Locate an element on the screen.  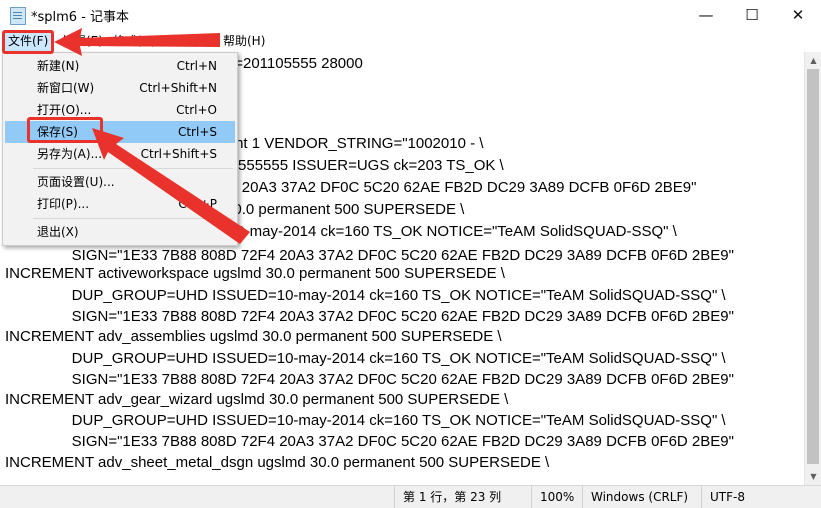
scroll-thumb is located at coordinates (813, 266).